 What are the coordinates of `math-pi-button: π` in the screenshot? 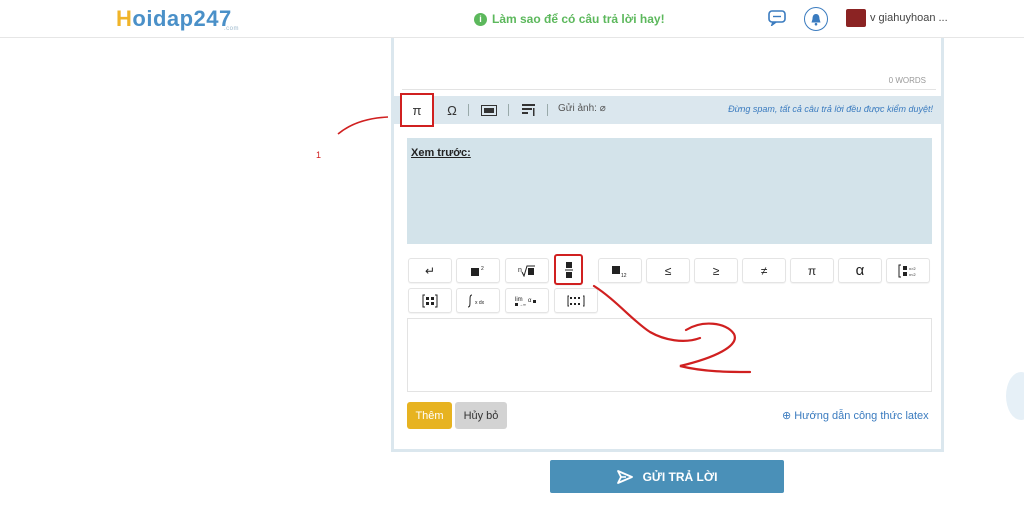 It's located at (417, 110).